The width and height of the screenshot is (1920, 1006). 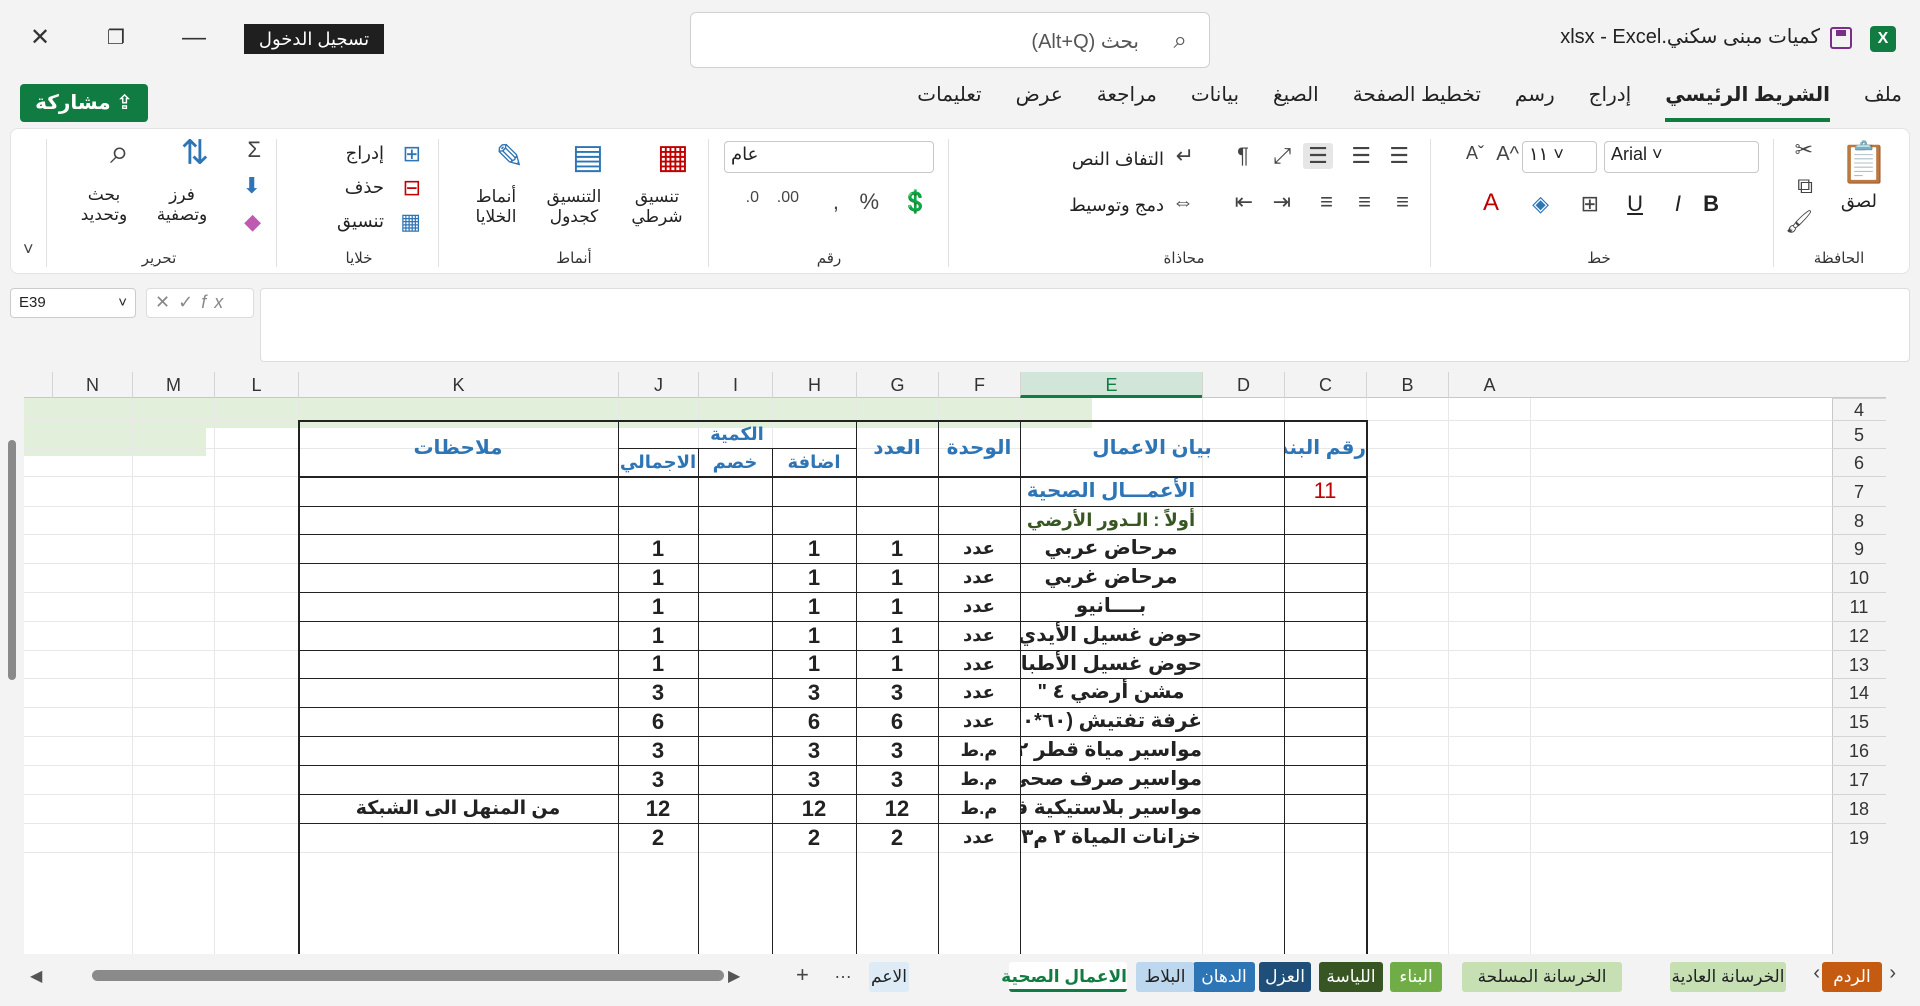 I want to click on minimize-icon: —, so click(x=194, y=38).